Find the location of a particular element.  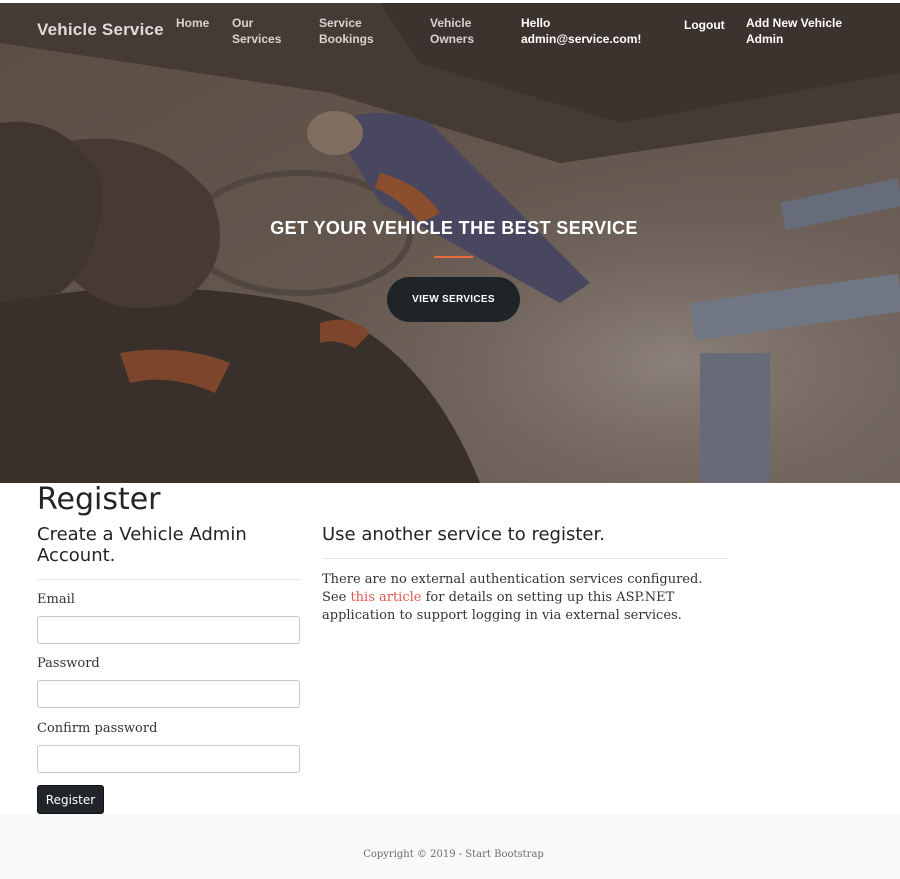

nav-service-bookings-line1: Service is located at coordinates (340, 23).